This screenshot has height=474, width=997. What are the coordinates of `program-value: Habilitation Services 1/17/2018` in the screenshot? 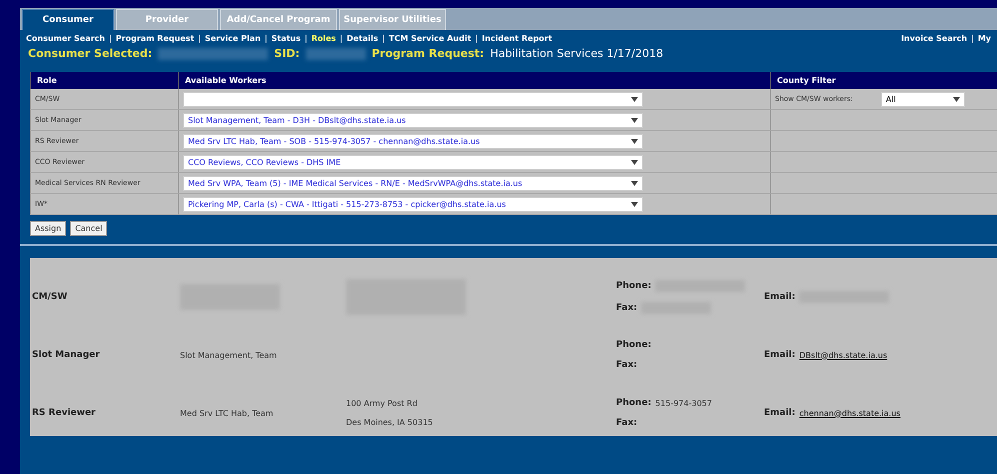 It's located at (577, 53).